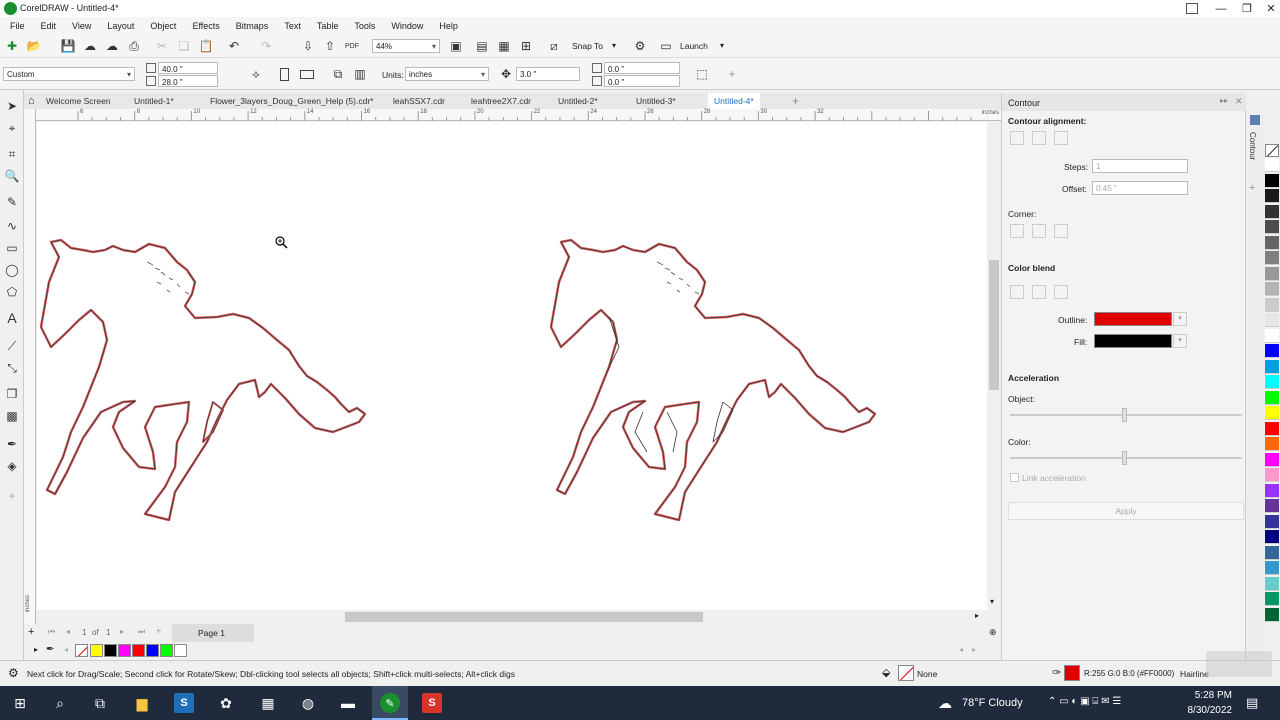 The image size is (1280, 720). What do you see at coordinates (81, 26) in the screenshot?
I see `menu-view: View` at bounding box center [81, 26].